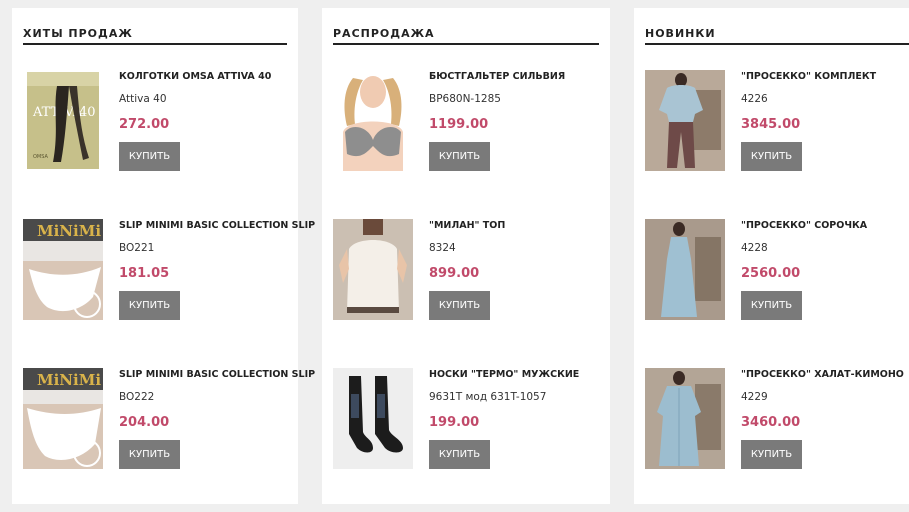 The image size is (909, 512). What do you see at coordinates (771, 124) in the screenshot?
I see `product-price: 3845.00` at bounding box center [771, 124].